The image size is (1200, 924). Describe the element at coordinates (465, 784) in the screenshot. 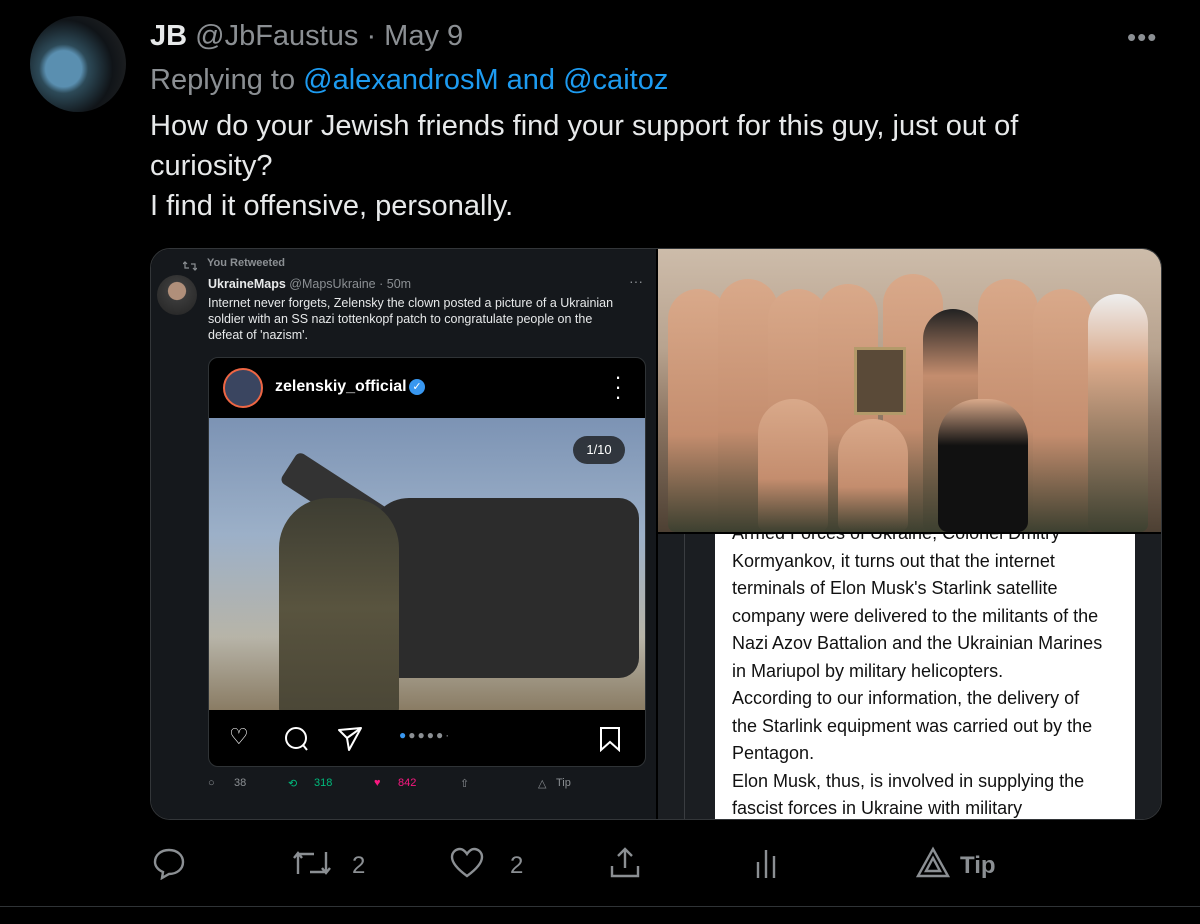

I see `share-small-icon: ⇧` at that location.